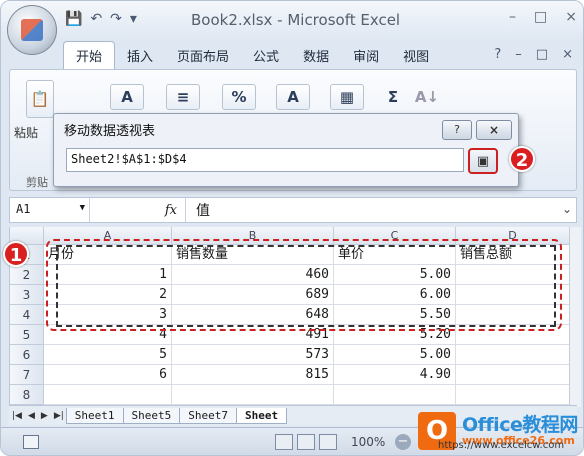 Image resolution: width=584 pixels, height=456 pixels. Describe the element at coordinates (127, 97) in the screenshot. I see `font-color-button: A` at that location.